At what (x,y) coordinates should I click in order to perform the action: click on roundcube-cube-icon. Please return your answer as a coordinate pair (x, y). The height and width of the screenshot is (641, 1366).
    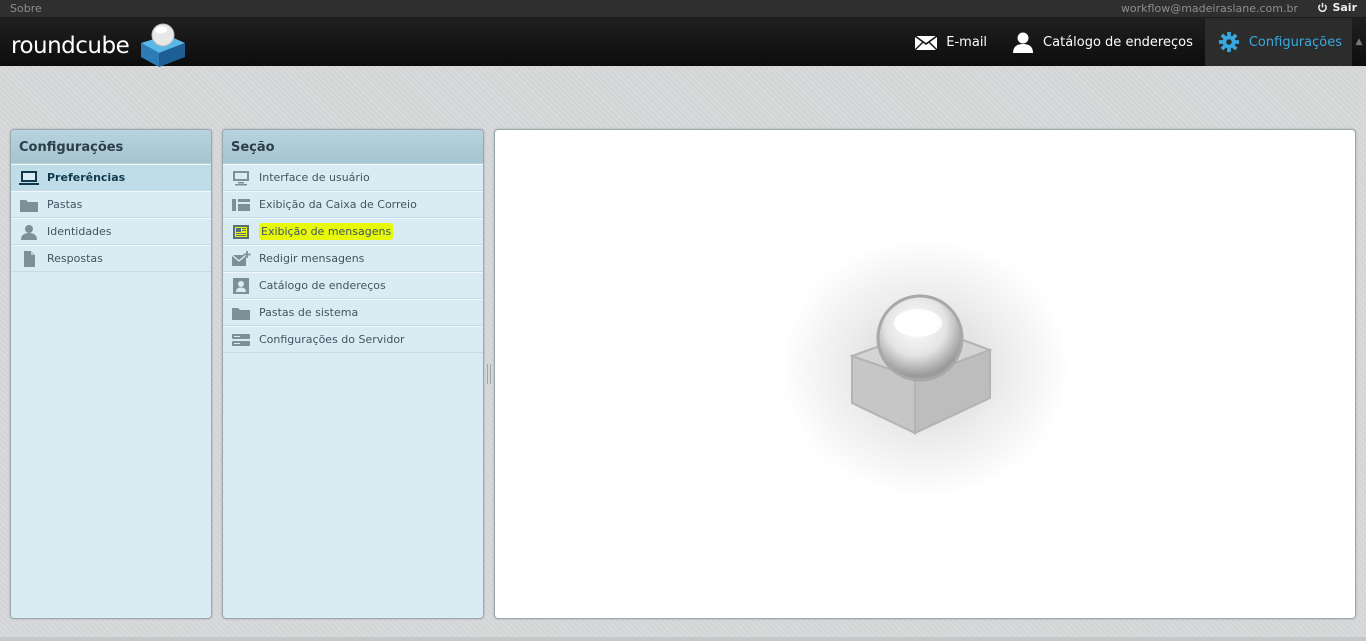
    Looking at the image, I should click on (163, 45).